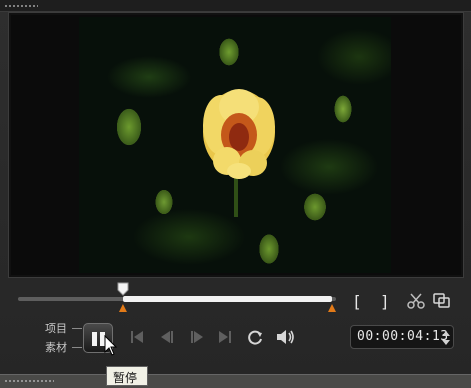 The image size is (471, 388). What do you see at coordinates (235, 6) in the screenshot?
I see `panel-title-bar` at bounding box center [235, 6].